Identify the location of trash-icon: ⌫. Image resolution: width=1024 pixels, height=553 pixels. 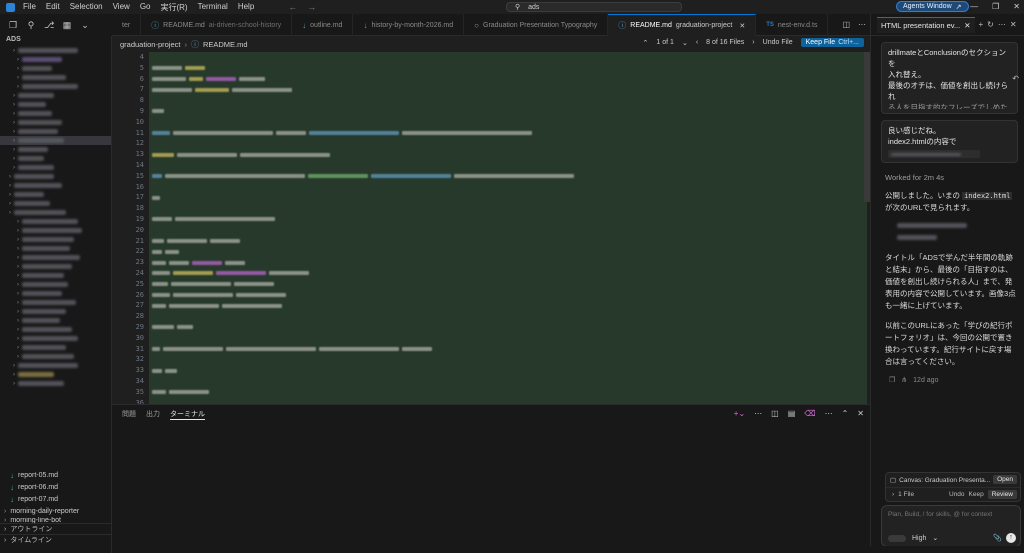
(809, 413).